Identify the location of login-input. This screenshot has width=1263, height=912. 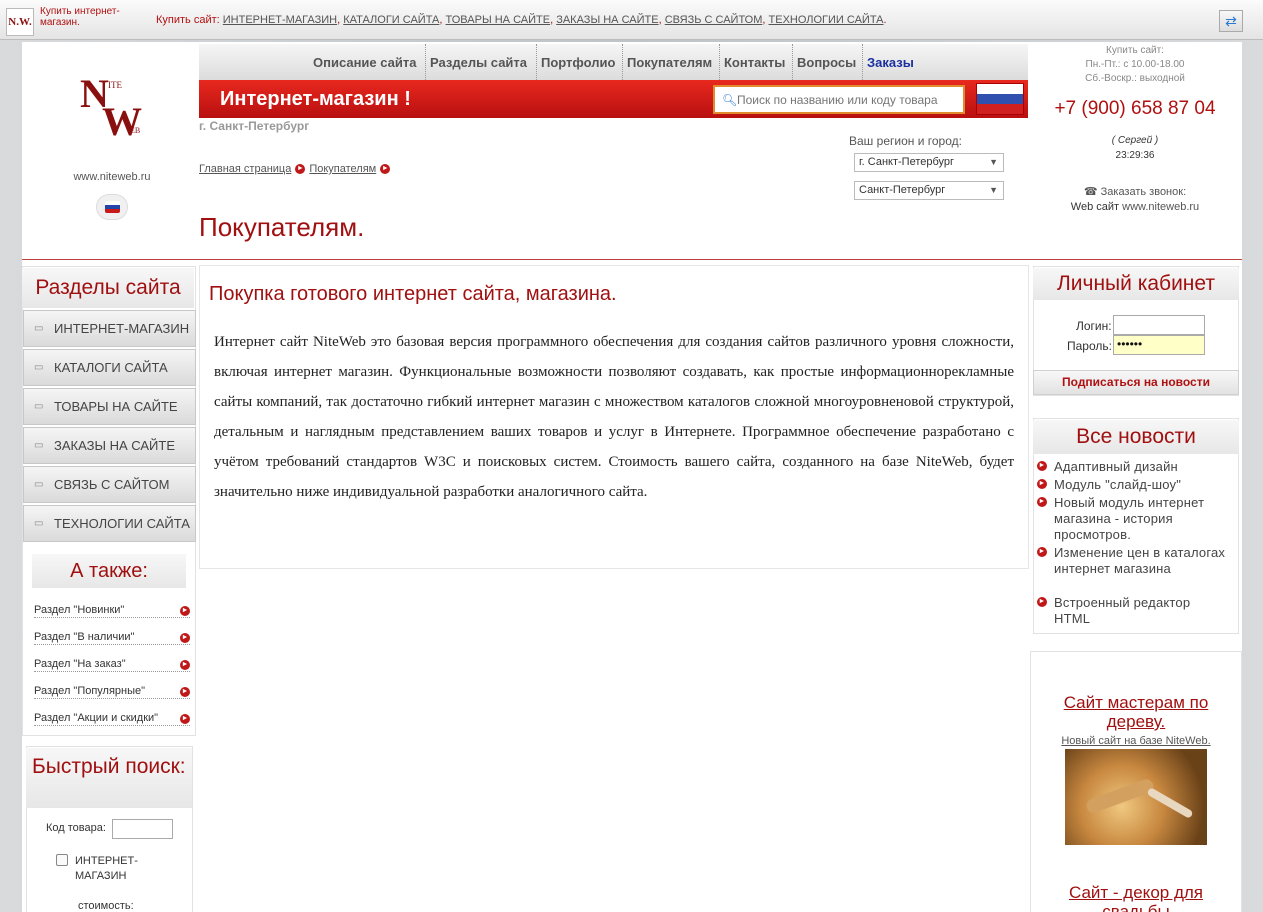
(1159, 325).